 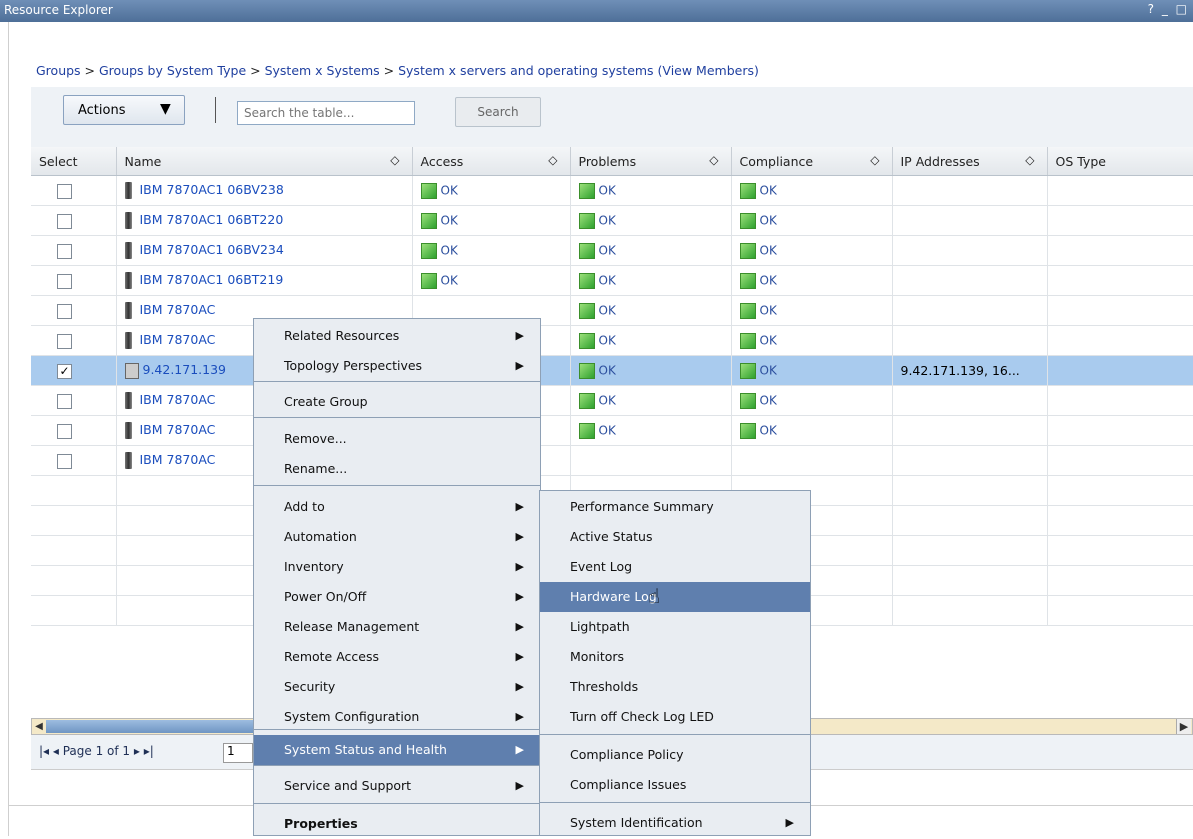 I want to click on page-navigation: |◂ ◂ Page 1 of 1 ▸ ▸|, so click(x=96, y=751).